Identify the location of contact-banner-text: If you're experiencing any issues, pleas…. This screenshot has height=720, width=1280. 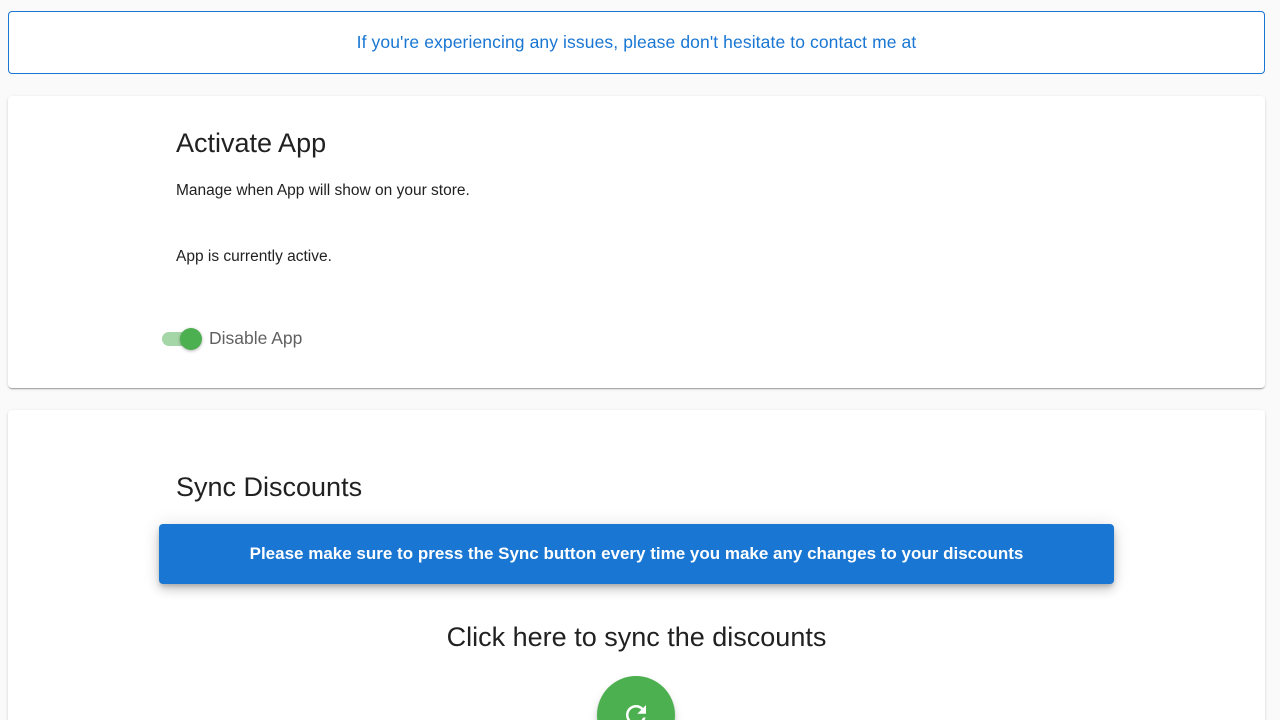
(636, 42).